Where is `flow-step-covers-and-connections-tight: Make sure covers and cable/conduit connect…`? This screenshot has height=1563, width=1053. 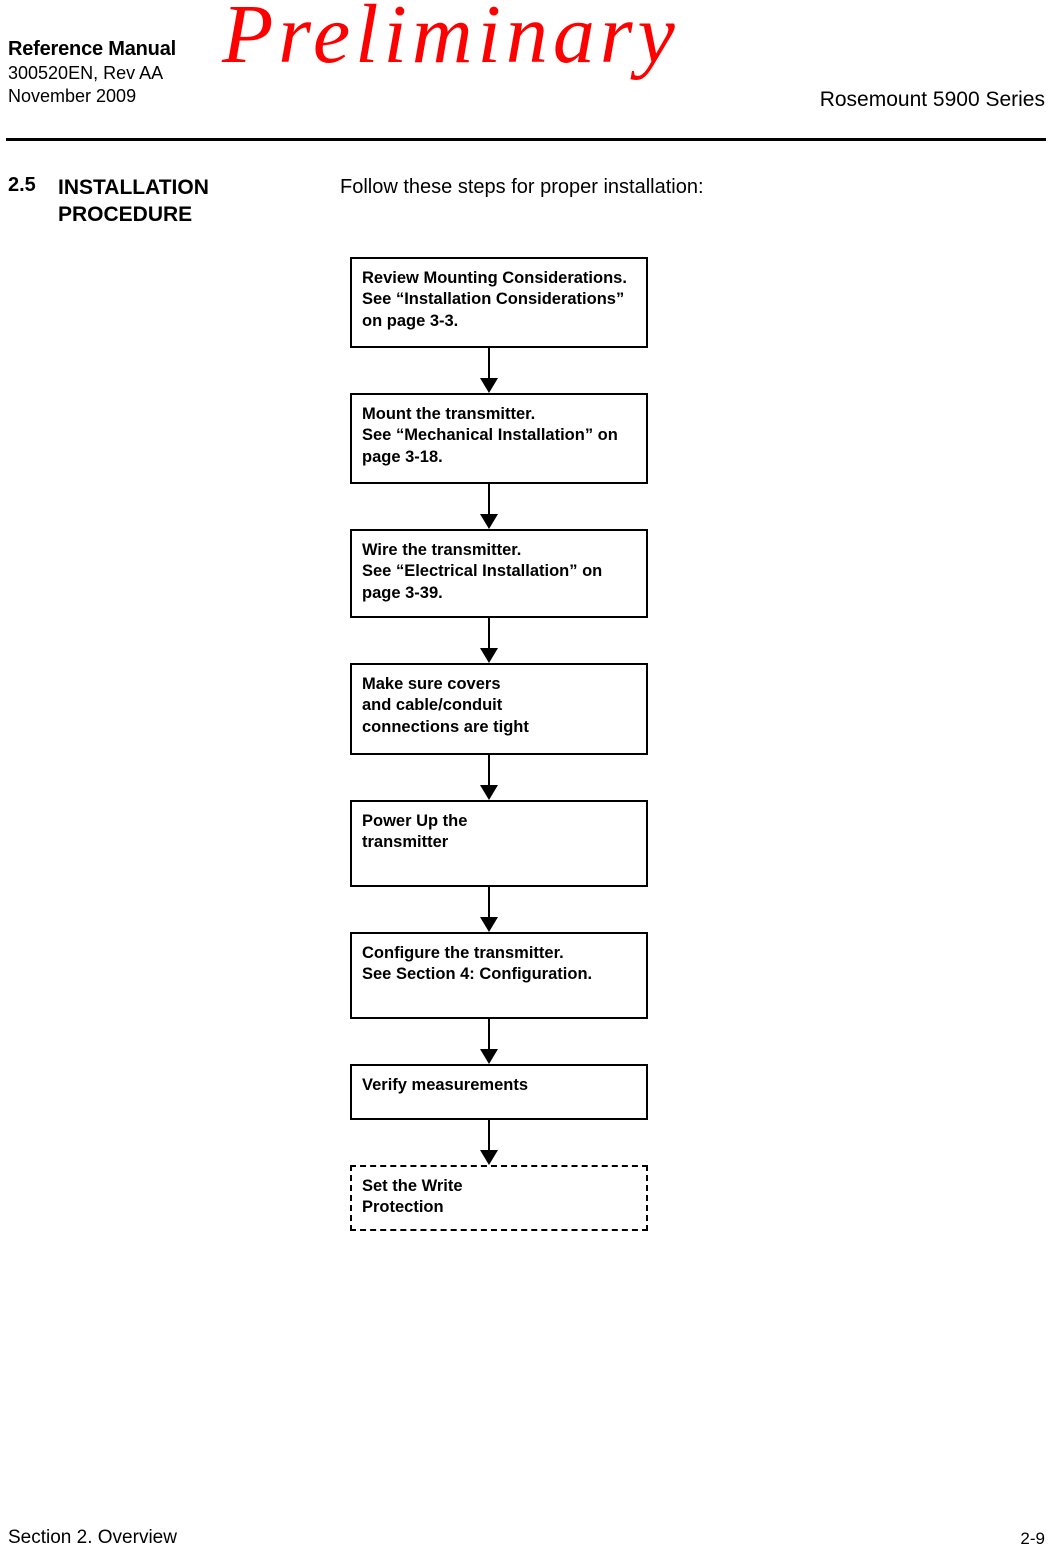 flow-step-covers-and-connections-tight: Make sure covers and cable/conduit connect… is located at coordinates (499, 709).